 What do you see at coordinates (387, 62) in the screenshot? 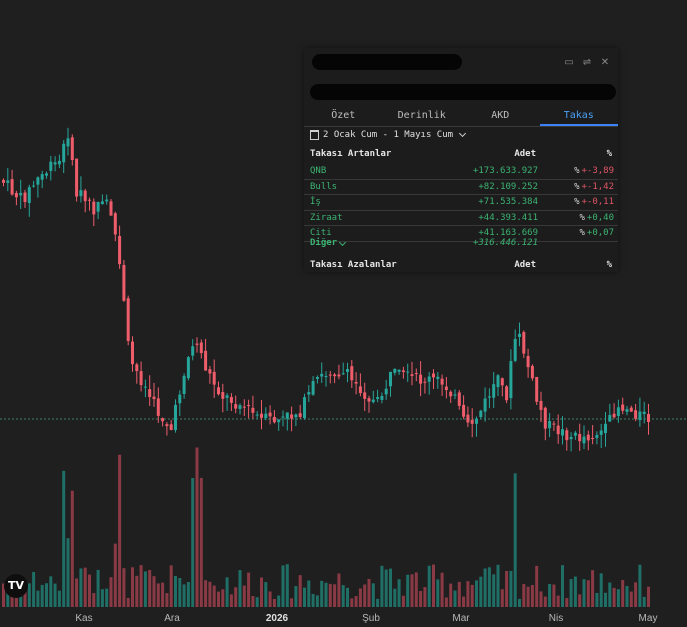
I see `redacted-stock-name` at bounding box center [387, 62].